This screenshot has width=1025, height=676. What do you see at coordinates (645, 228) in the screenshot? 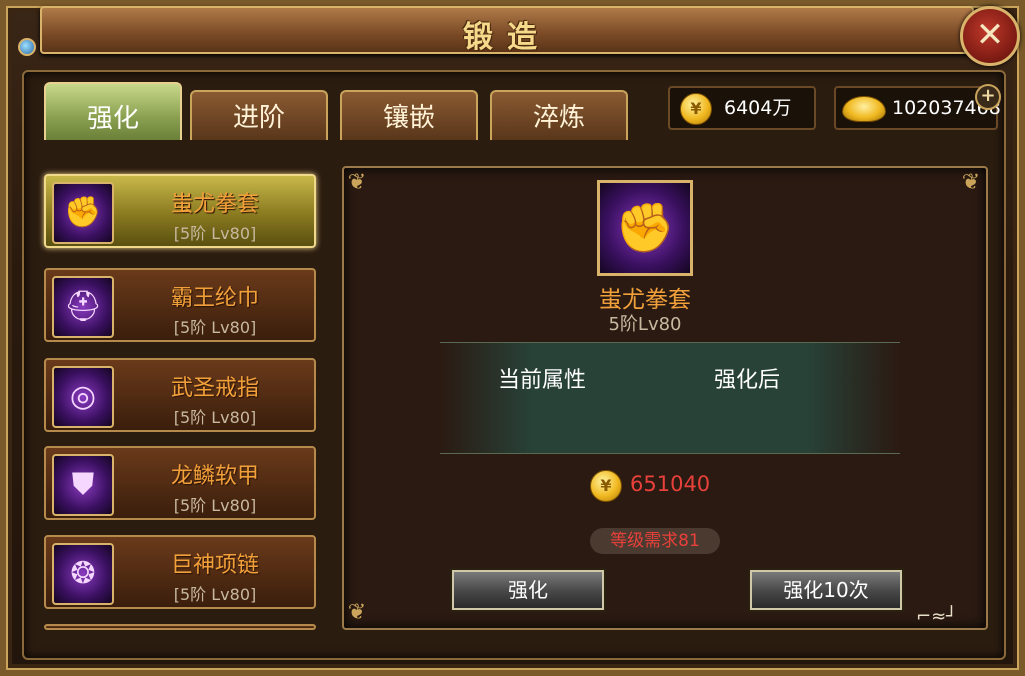
I see `selected-gauntlet-icon: ✊` at bounding box center [645, 228].